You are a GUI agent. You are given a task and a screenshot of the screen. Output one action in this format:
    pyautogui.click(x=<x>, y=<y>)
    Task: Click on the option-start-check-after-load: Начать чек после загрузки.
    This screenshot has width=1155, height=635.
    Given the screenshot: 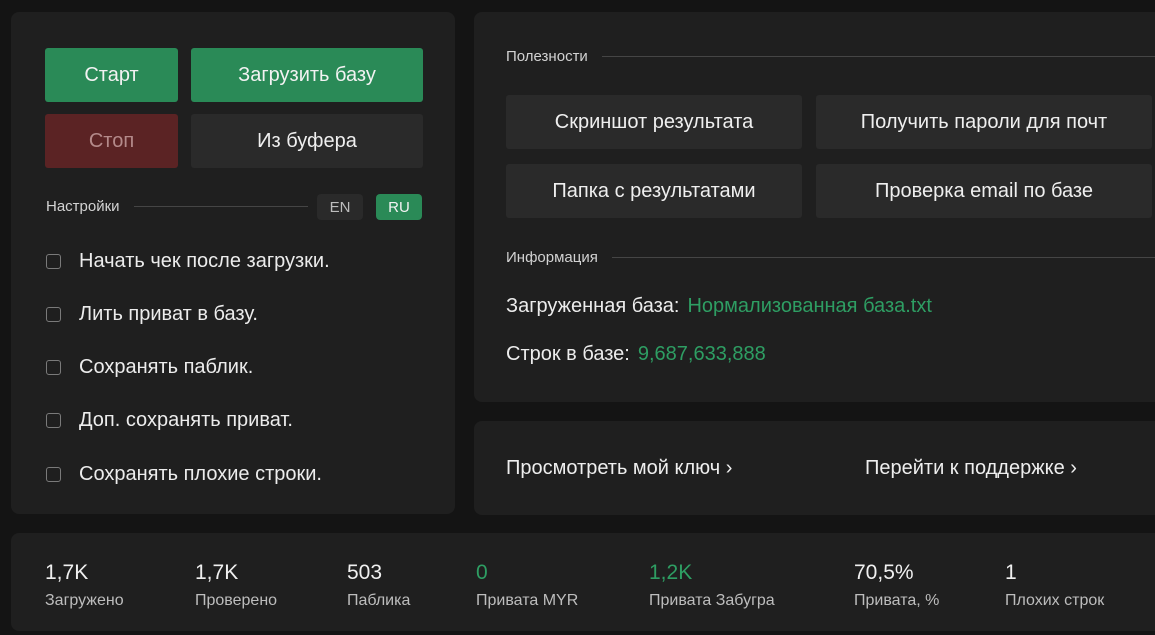 What is the action you would take?
    pyautogui.click(x=188, y=261)
    